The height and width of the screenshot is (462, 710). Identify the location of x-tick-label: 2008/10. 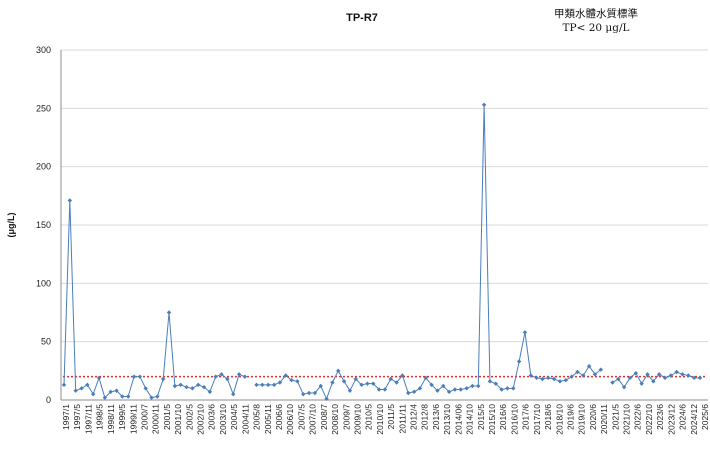
(335, 419).